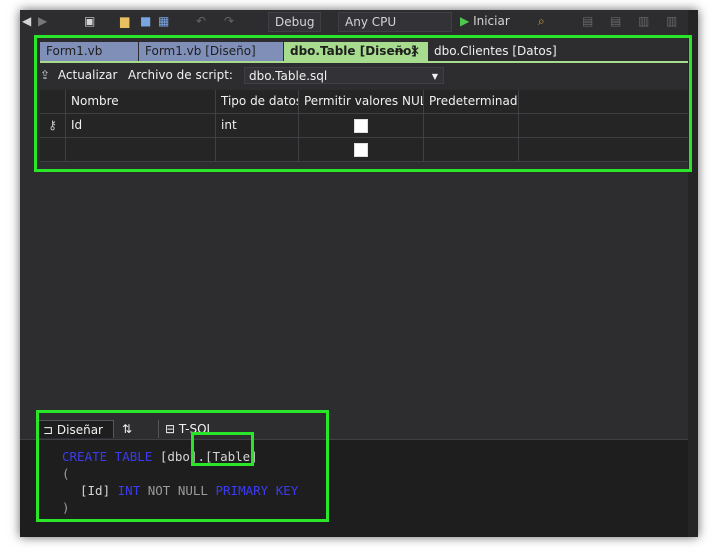 The width and height of the screenshot is (718, 557). Describe the element at coordinates (182, 466) in the screenshot. I see `highlight-script-frame` at that location.